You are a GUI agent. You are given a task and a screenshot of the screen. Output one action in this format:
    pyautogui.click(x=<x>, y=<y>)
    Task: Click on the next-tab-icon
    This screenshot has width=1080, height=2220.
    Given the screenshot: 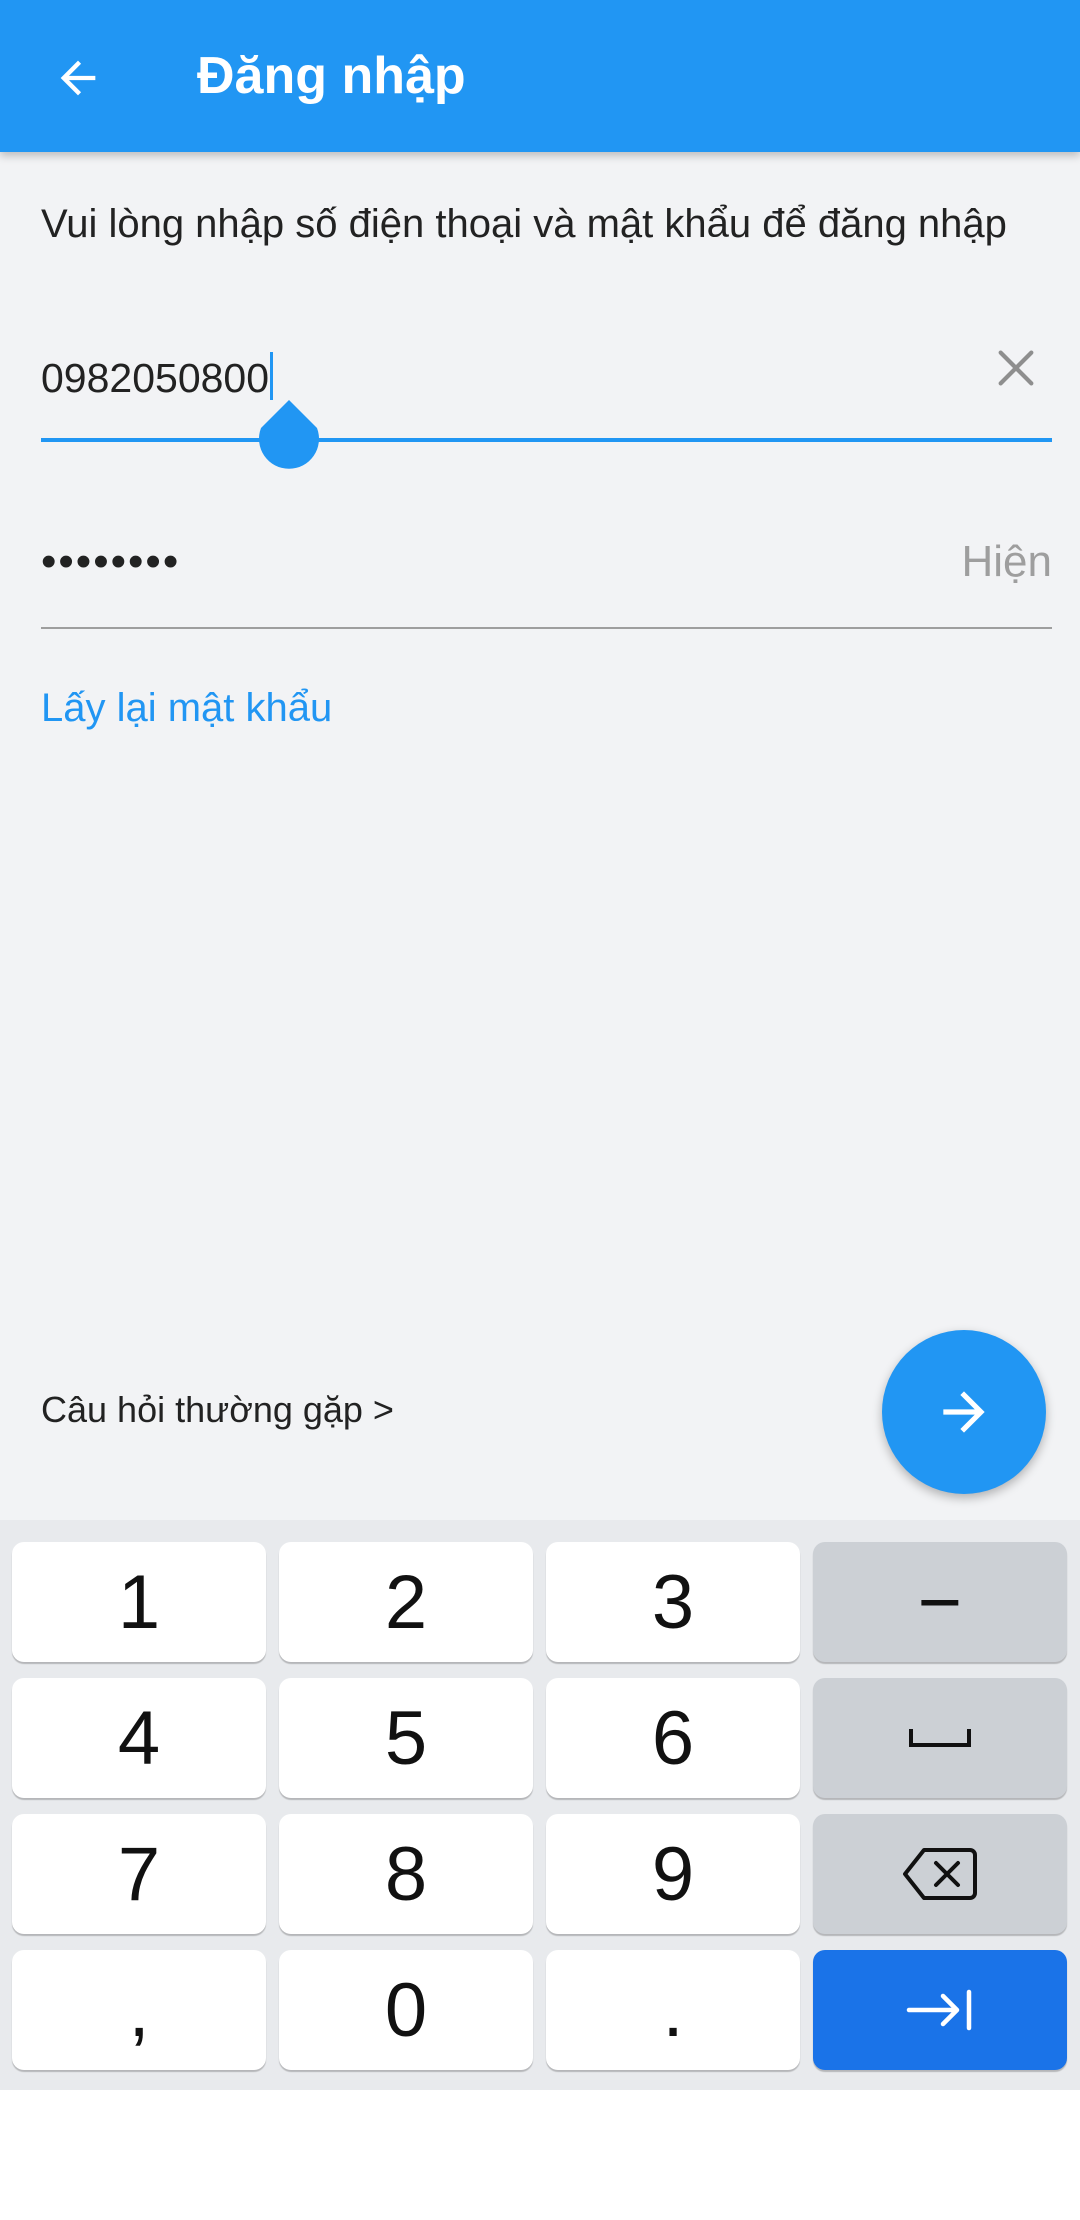 What is the action you would take?
    pyautogui.click(x=939, y=2010)
    